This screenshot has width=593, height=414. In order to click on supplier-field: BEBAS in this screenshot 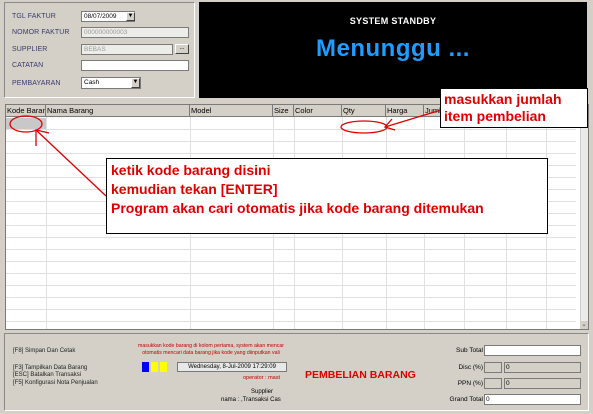, I will do `click(127, 49)`.